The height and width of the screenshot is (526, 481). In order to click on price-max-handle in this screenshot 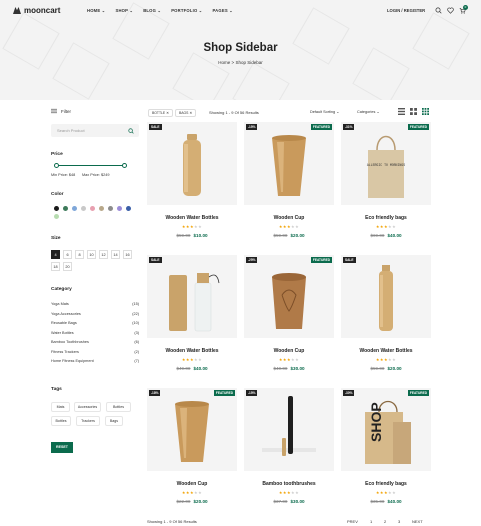, I will do `click(124, 165)`.